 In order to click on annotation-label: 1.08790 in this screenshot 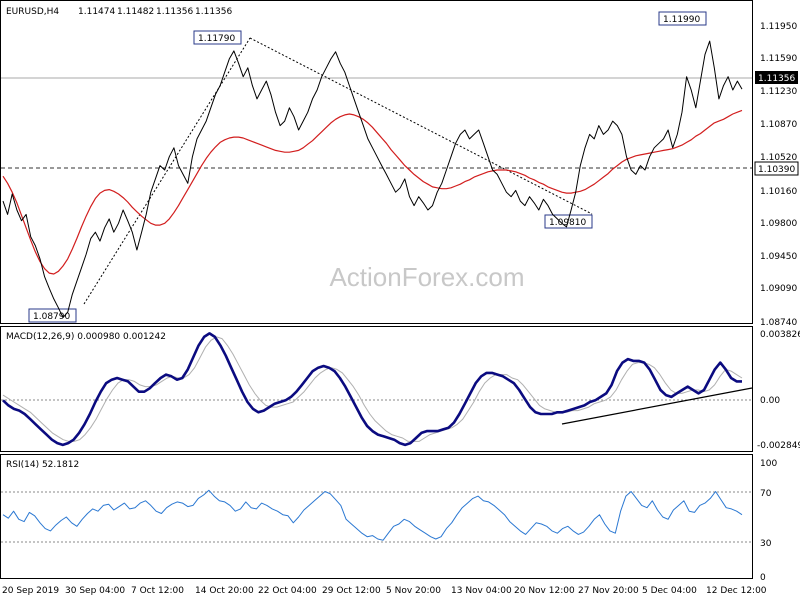, I will do `click(51, 317)`.